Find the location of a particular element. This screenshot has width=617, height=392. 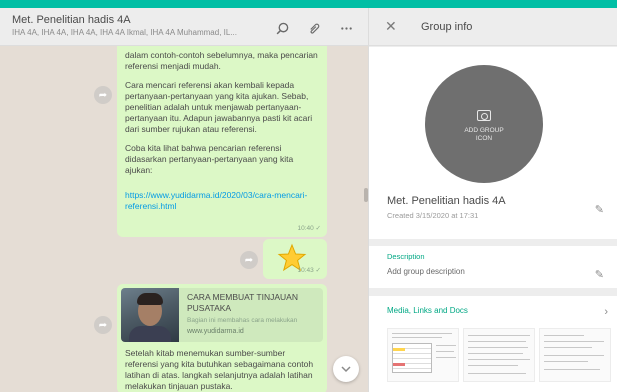

close-icon: ✕ is located at coordinates (393, 26).